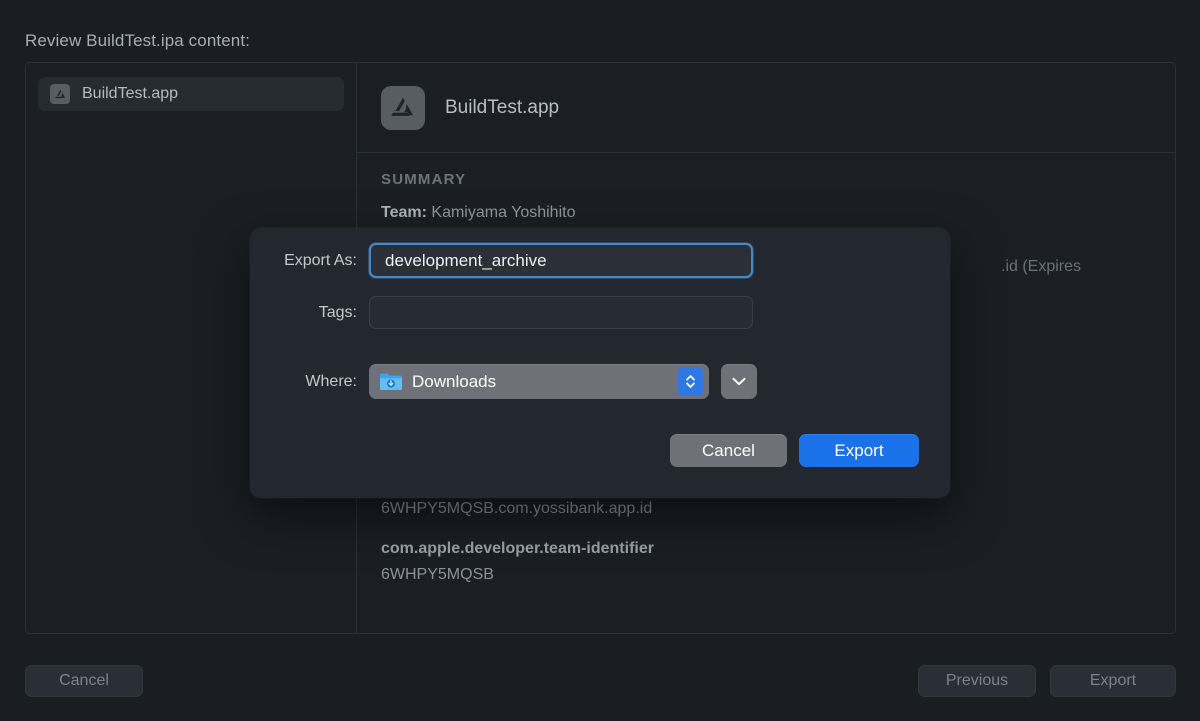  Describe the element at coordinates (503, 212) in the screenshot. I see `summary-team-value: Kamiyama Yoshihito` at that location.